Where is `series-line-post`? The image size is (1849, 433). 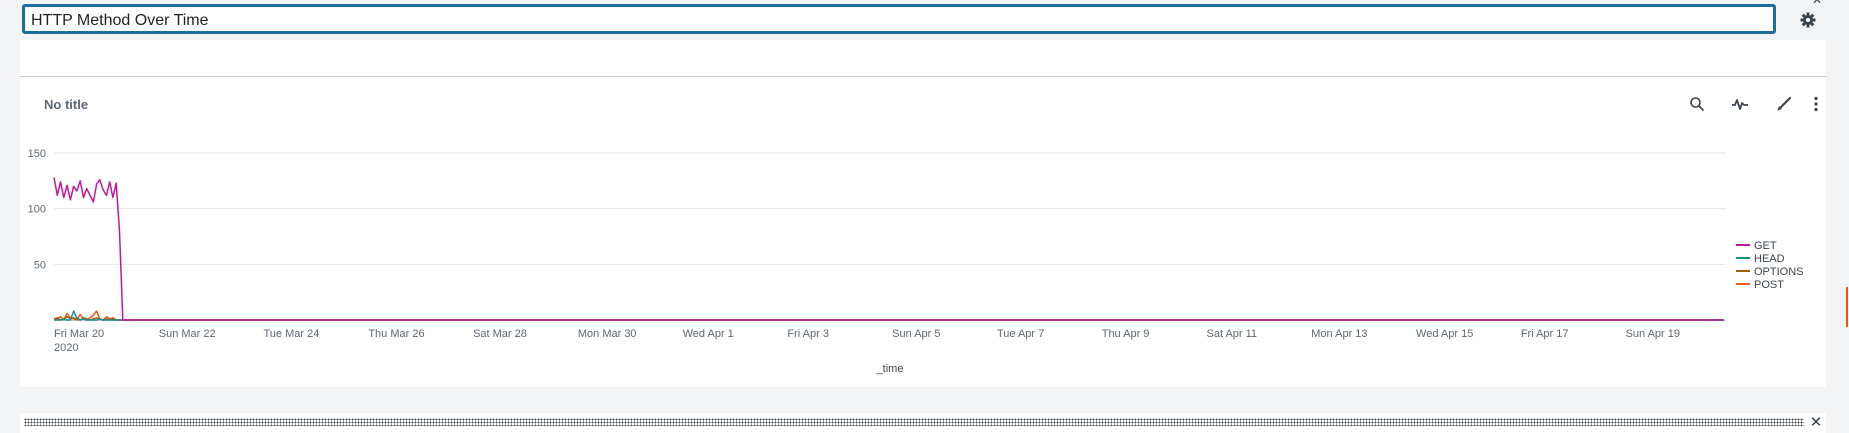 series-line-post is located at coordinates (888, 315).